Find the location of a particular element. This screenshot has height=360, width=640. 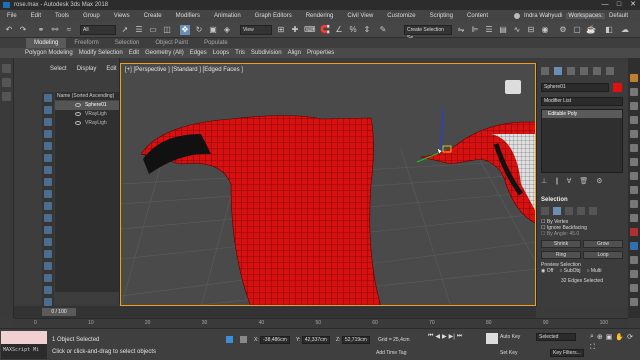

angle-snap-icon: ∠ is located at coordinates (339, 30).